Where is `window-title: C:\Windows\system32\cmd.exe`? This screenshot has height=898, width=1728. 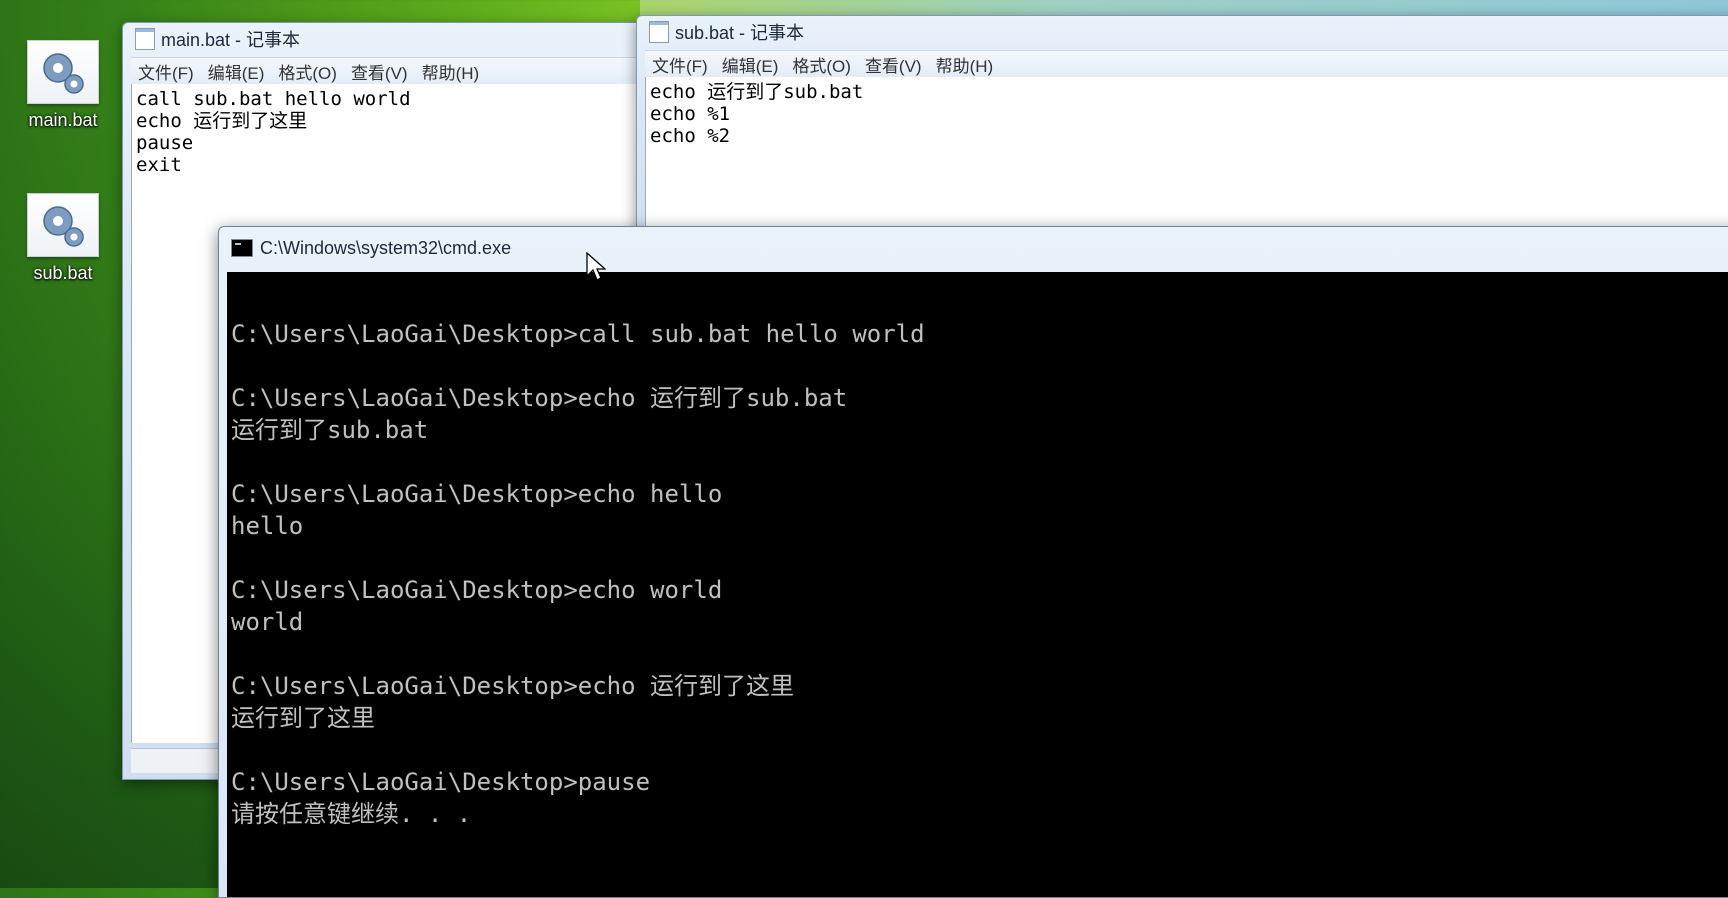 window-title: C:\Windows\system32\cmd.exe is located at coordinates (386, 247).